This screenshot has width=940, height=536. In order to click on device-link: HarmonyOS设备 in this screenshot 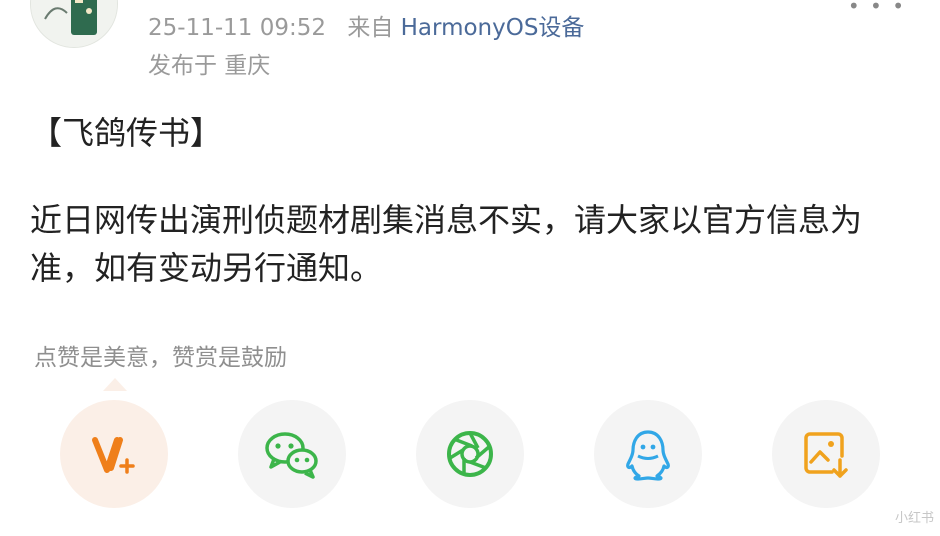, I will do `click(493, 28)`.